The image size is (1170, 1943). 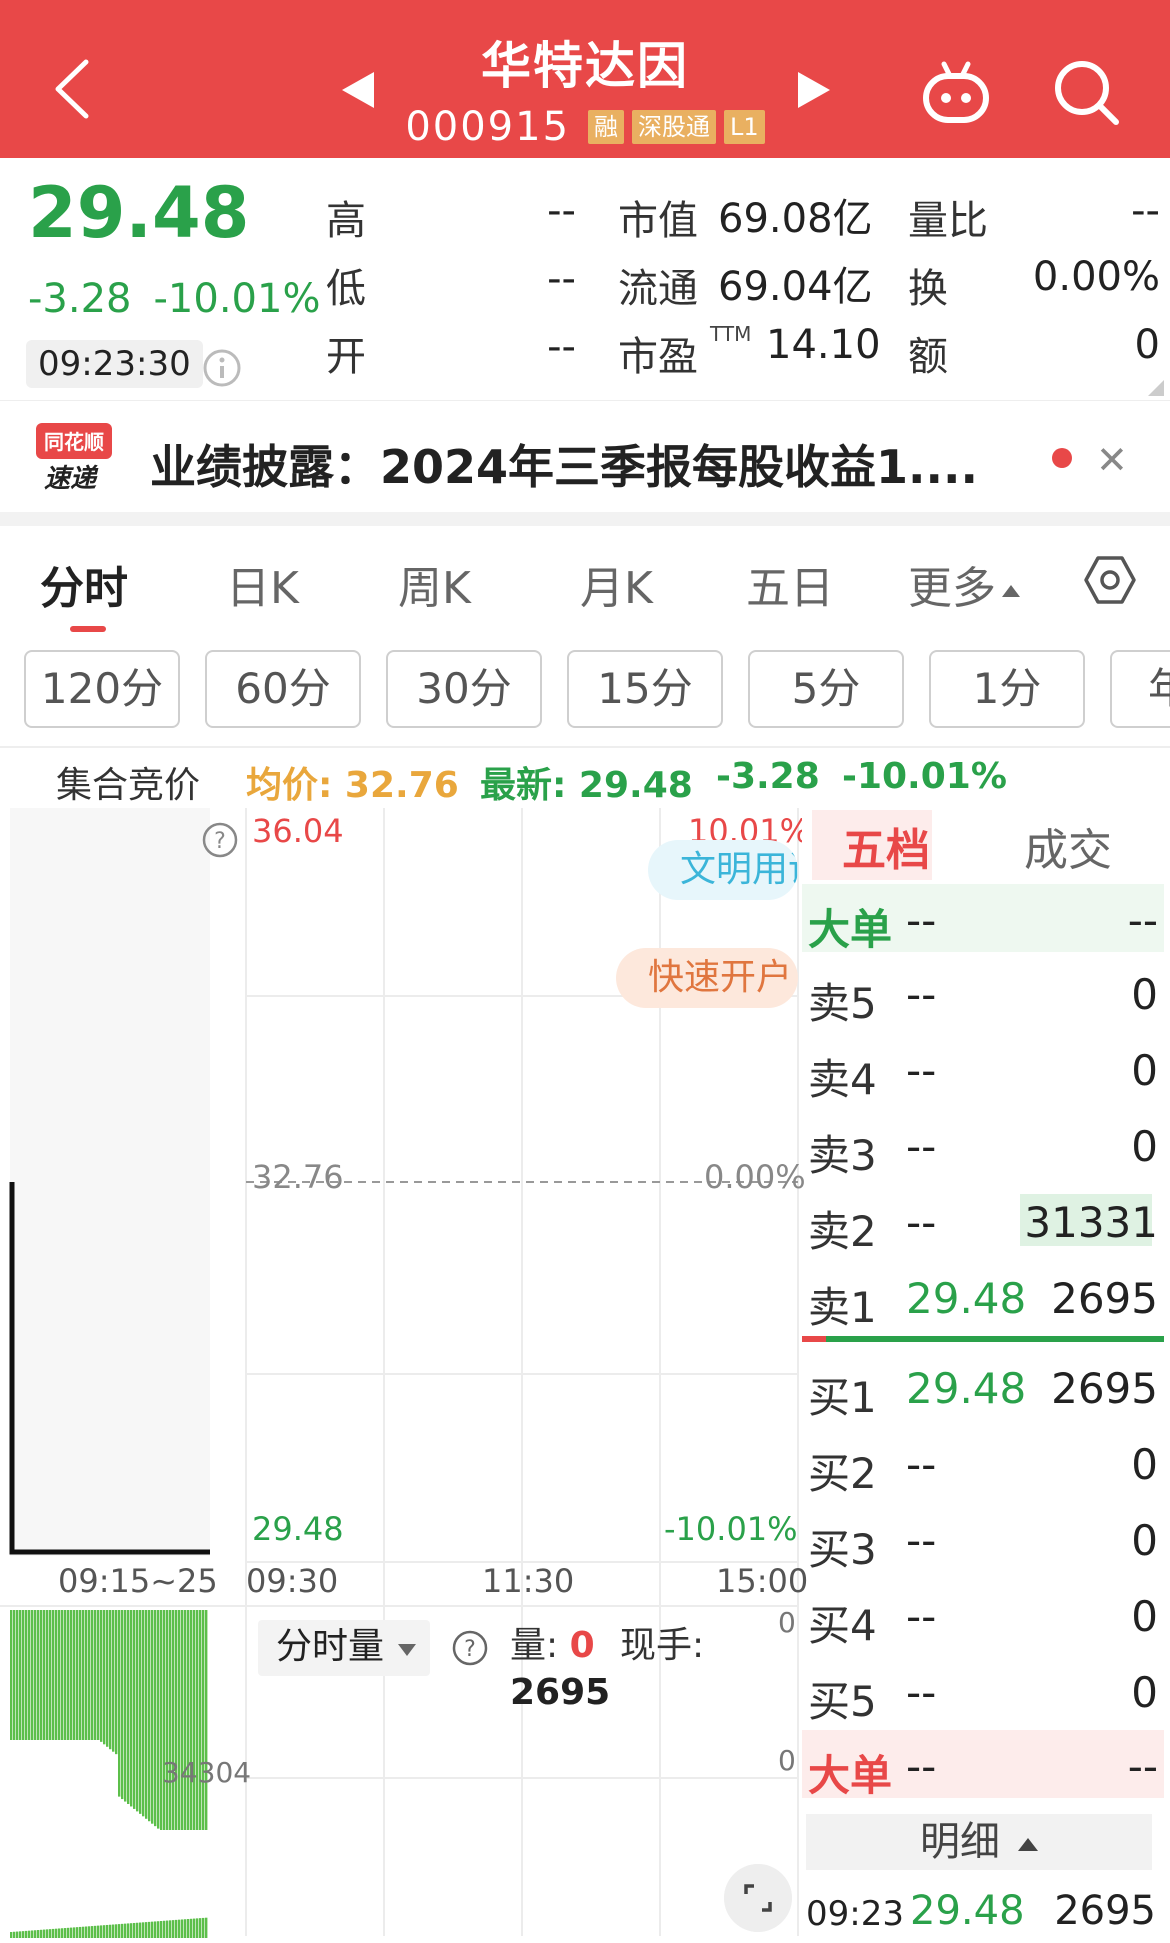 What do you see at coordinates (983, 1072) in the screenshot?
I see `sell-row-2: 卖4 -- 0` at bounding box center [983, 1072].